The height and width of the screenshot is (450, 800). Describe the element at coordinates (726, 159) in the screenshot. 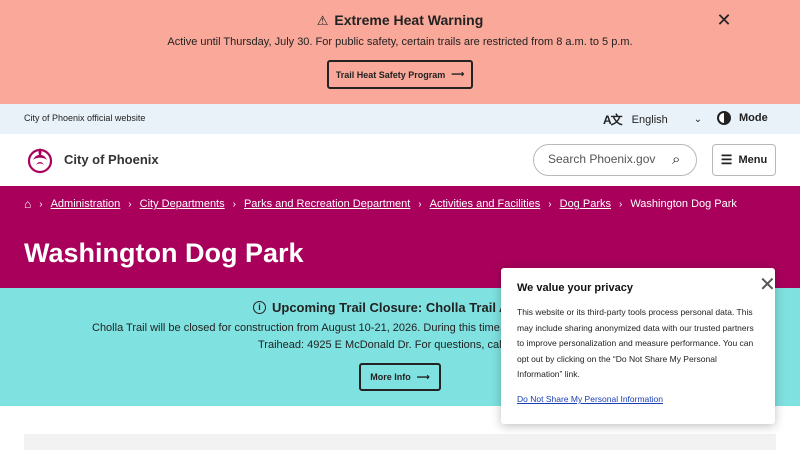

I see `hamburger-icon: ☰` at that location.